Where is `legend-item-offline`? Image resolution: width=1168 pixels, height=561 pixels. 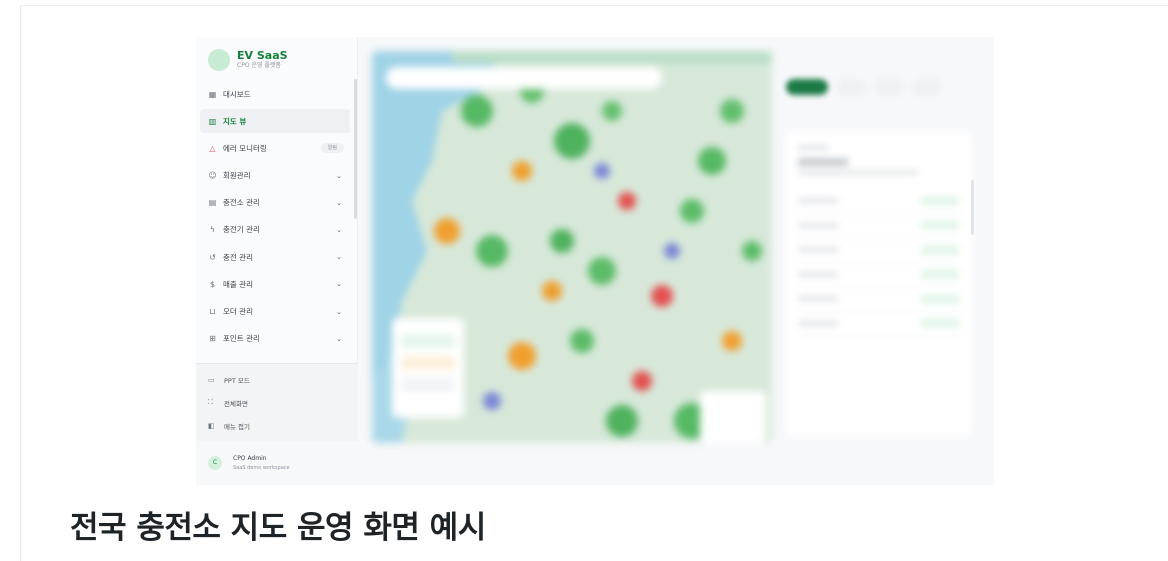
legend-item-offline is located at coordinates (428, 385).